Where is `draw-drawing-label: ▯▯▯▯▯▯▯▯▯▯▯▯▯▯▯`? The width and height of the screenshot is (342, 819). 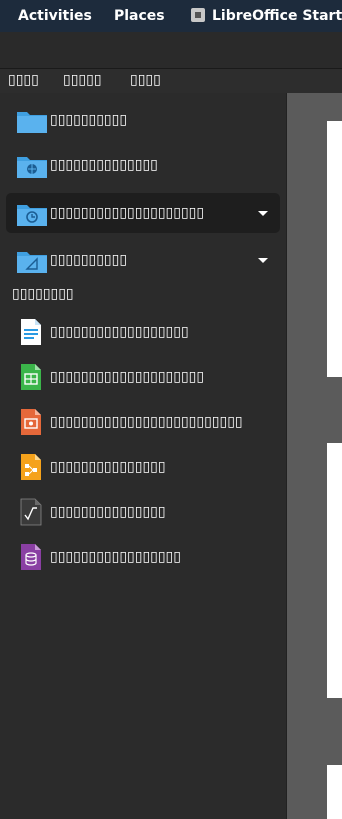 draw-drawing-label: ▯▯▯▯▯▯▯▯▯▯▯▯▯▯▯ is located at coordinates (108, 467).